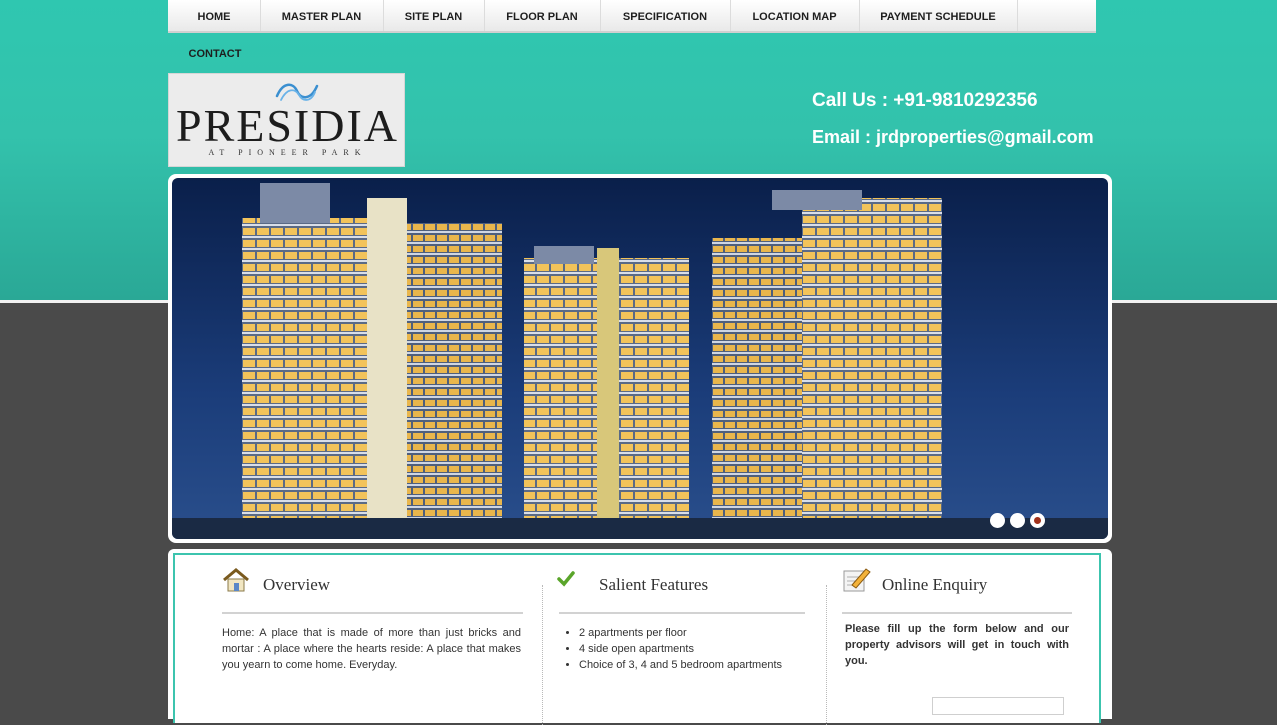 The width and height of the screenshot is (1277, 725). What do you see at coordinates (654, 584) in the screenshot?
I see `features-title: Salient Features` at bounding box center [654, 584].